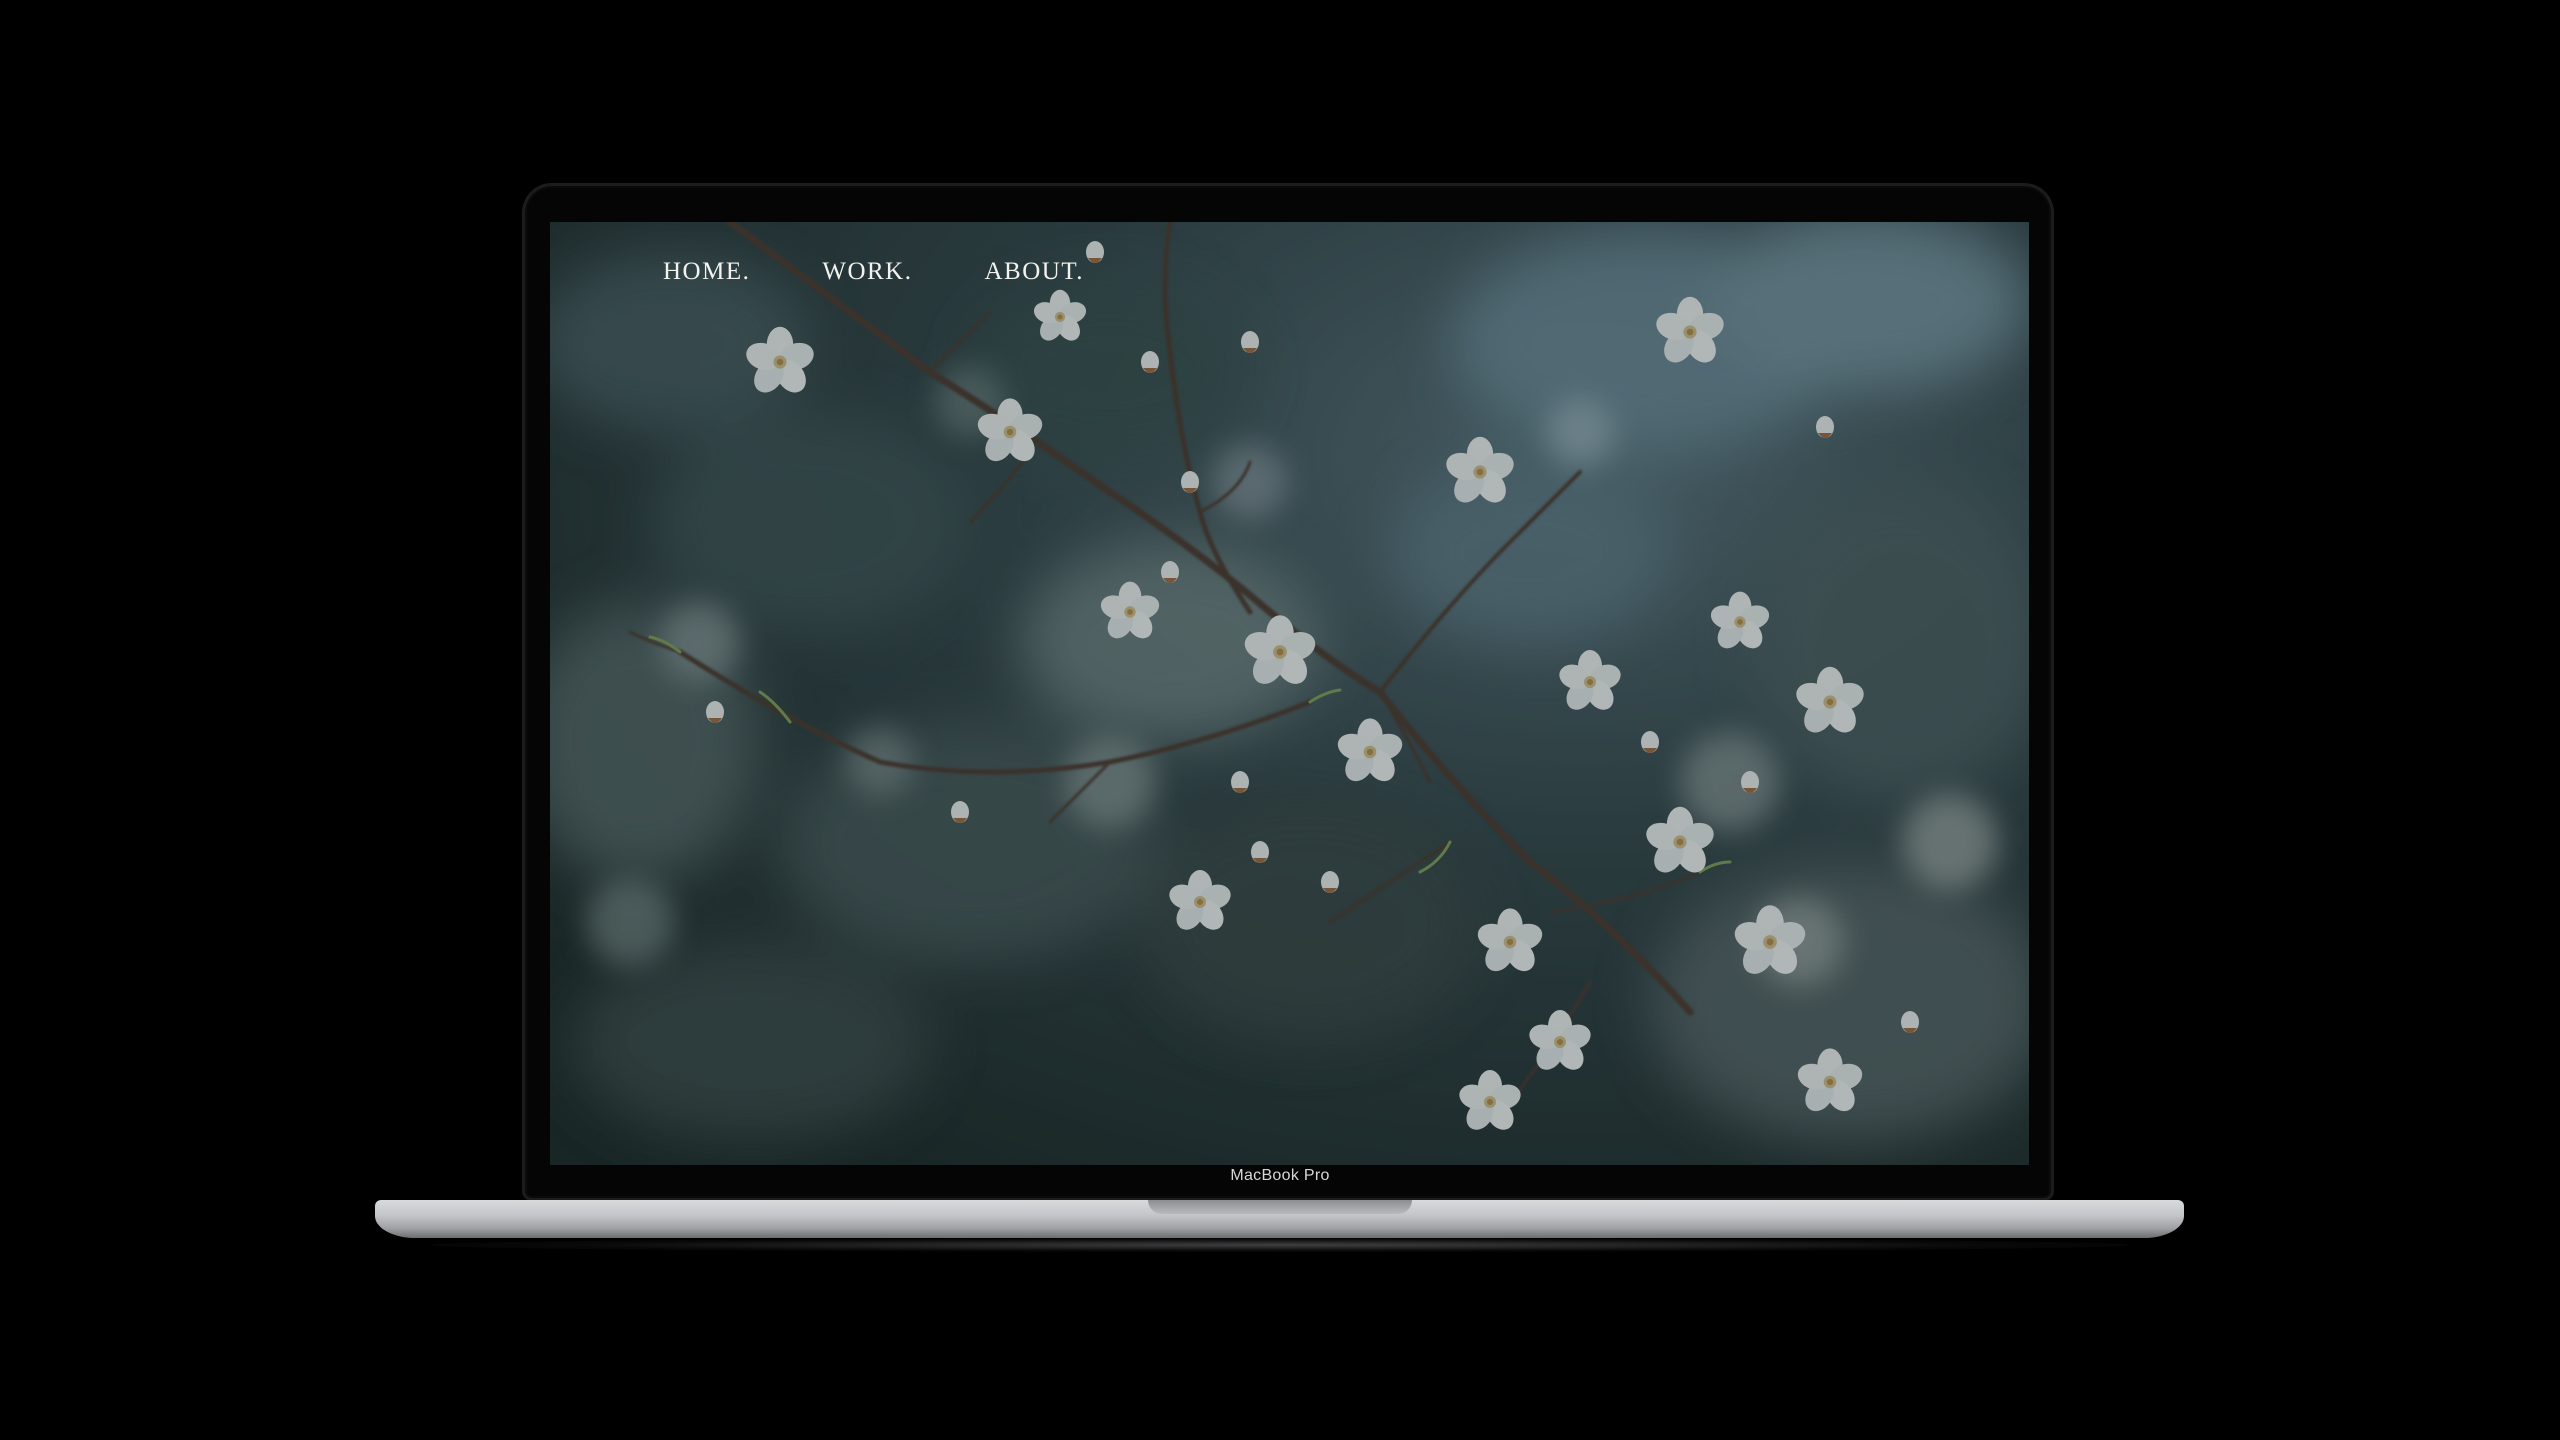 The image size is (2560, 1440). Describe the element at coordinates (1280, 1207) in the screenshot. I see `laptop-notch` at that location.